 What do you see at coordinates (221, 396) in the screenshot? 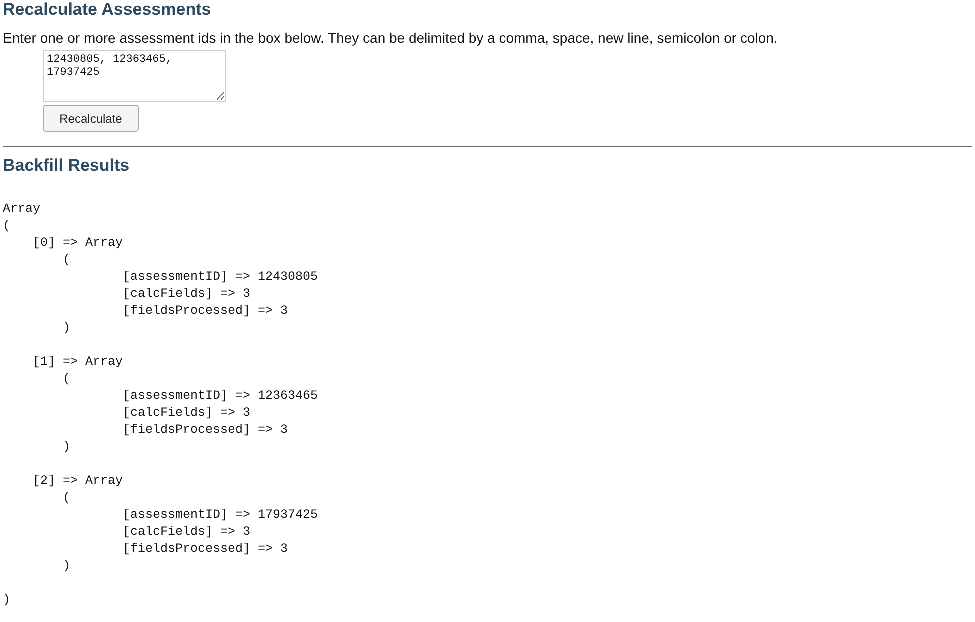
I see `code-line: [assessmentID] => 12363465` at bounding box center [221, 396].